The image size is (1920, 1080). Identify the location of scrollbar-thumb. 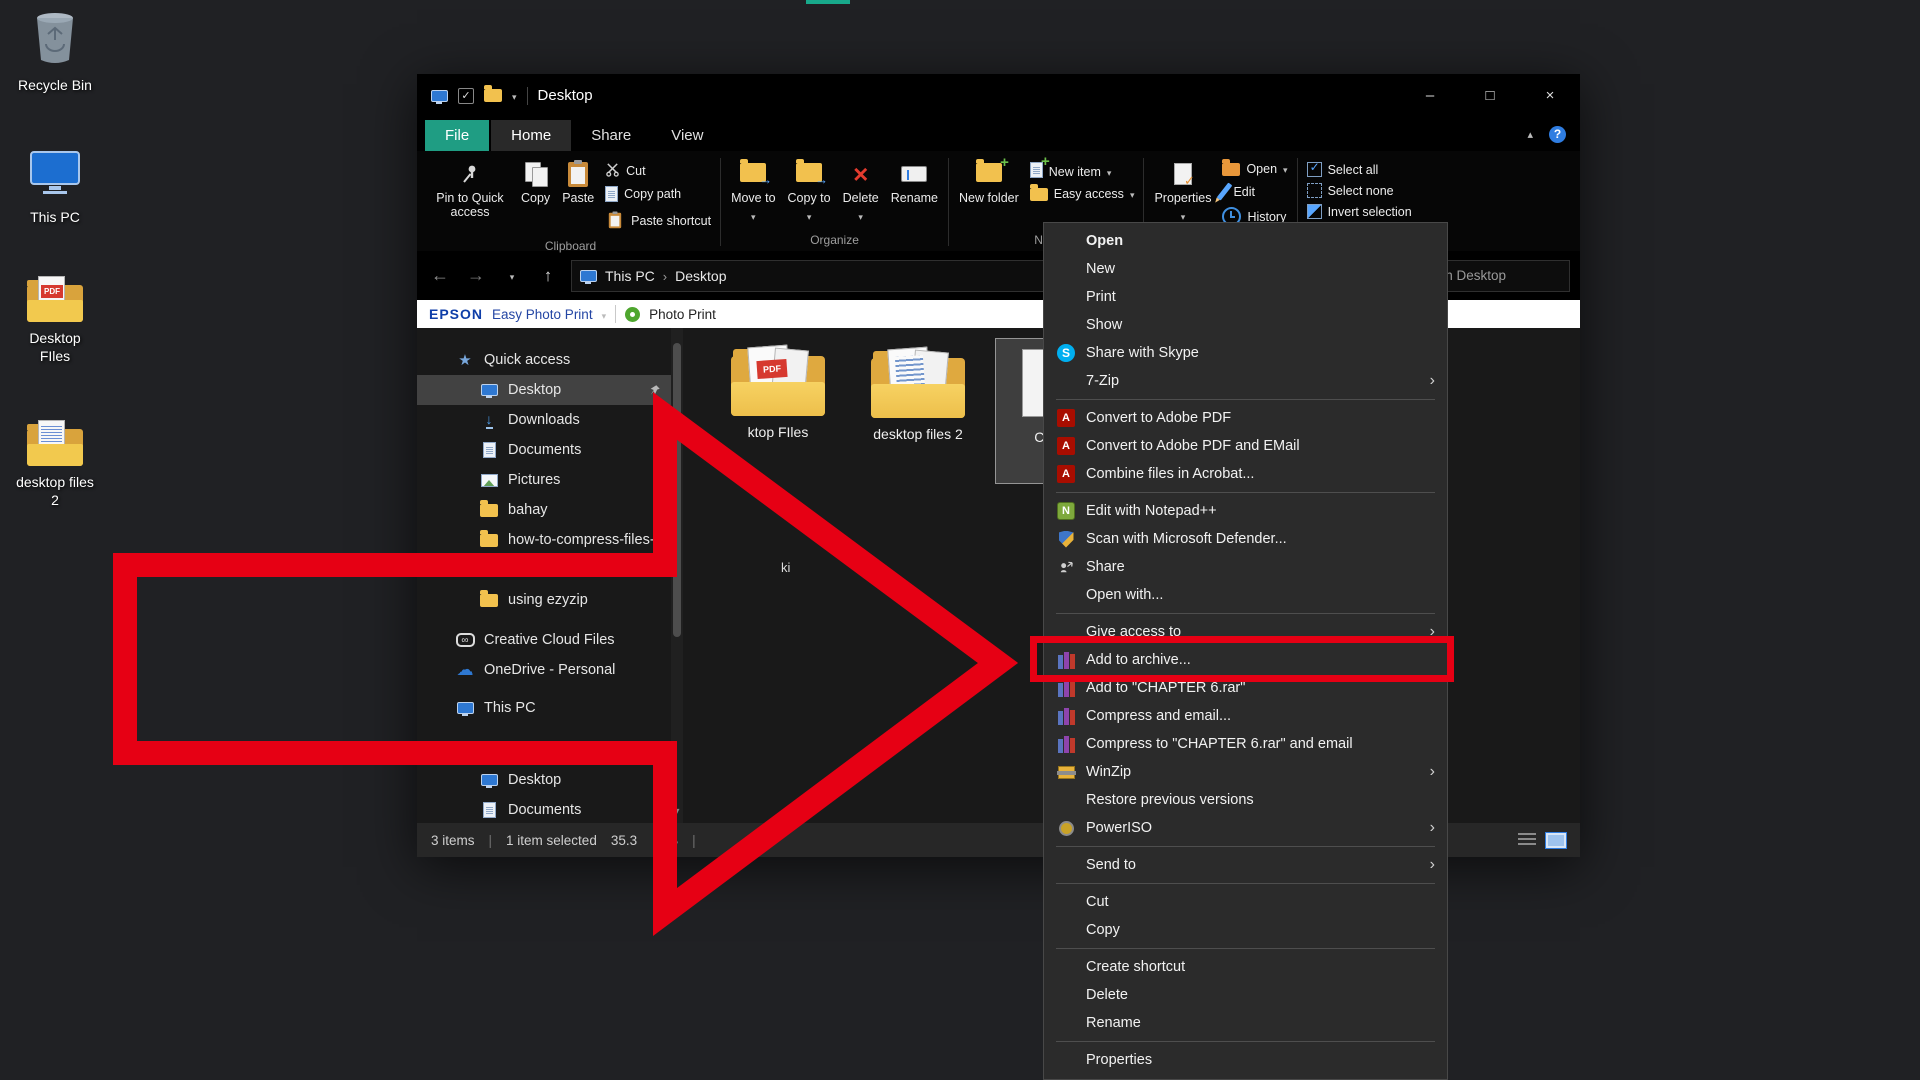
(677, 490).